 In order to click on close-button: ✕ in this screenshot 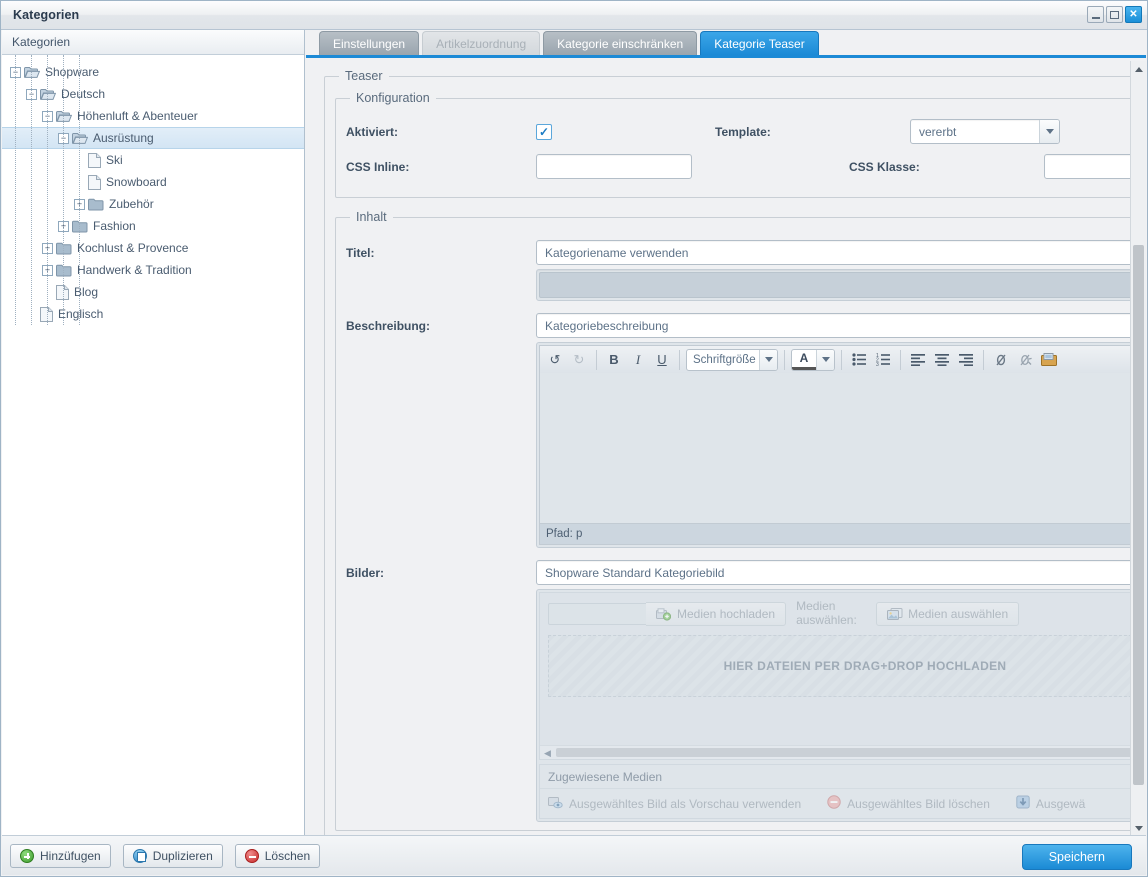, I will do `click(1133, 14)`.